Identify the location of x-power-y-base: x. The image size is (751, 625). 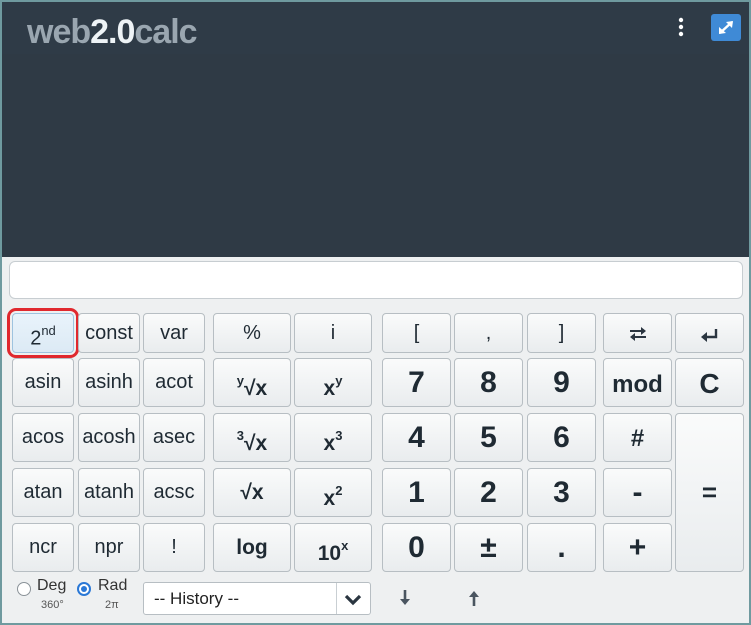
(329, 388).